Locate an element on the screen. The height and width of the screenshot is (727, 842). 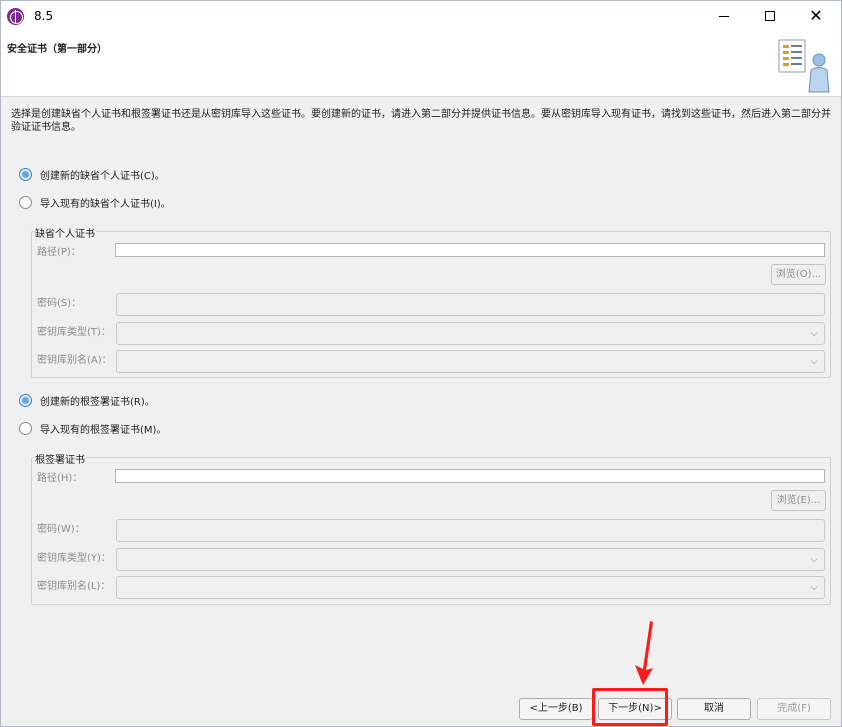
close-button: ✕ is located at coordinates (816, 16).